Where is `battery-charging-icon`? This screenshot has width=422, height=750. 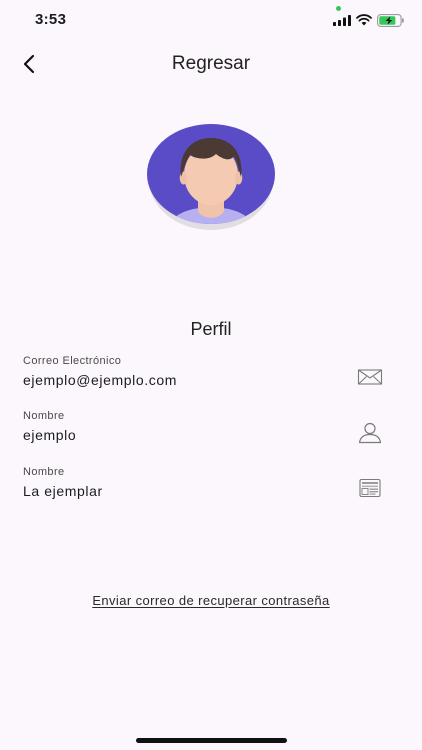
battery-charging-icon is located at coordinates (390, 20).